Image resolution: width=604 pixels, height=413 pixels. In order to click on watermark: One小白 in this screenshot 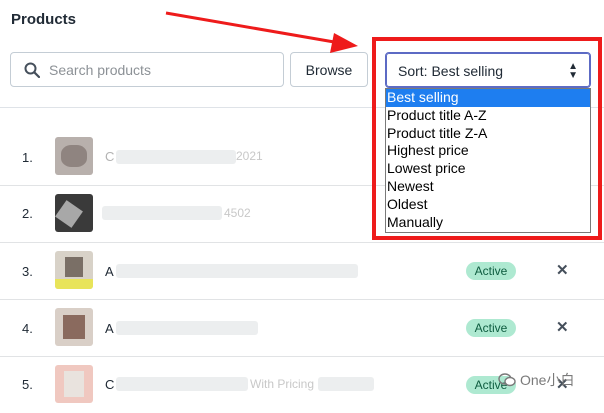, I will do `click(536, 380)`.